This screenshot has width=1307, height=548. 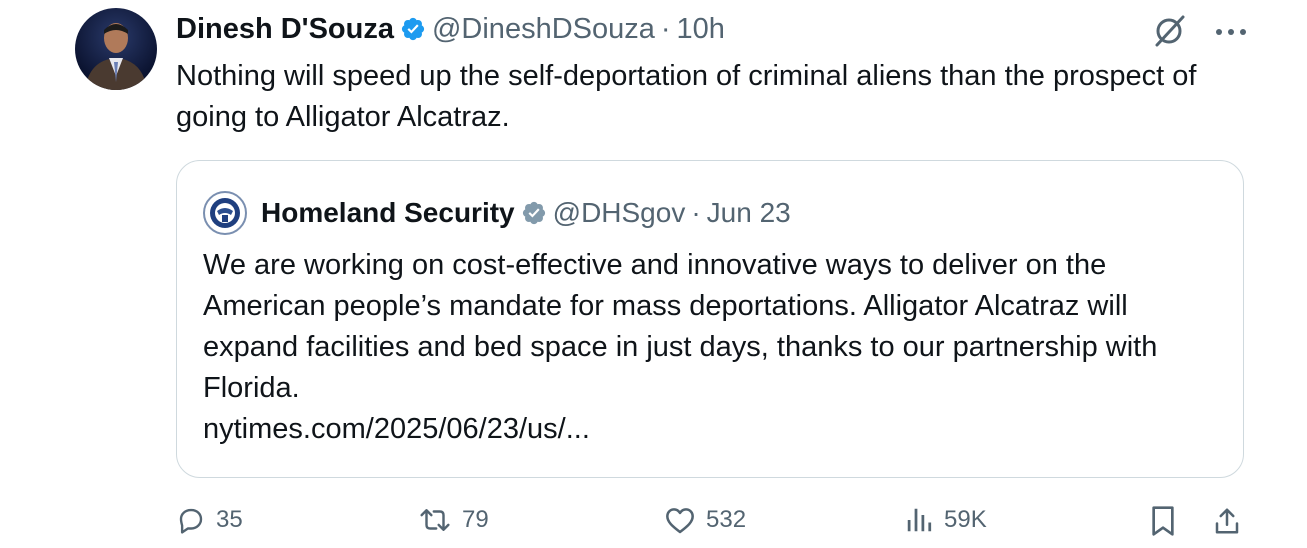 I want to click on quoted-tweet-date: Jun 23, so click(x=748, y=212).